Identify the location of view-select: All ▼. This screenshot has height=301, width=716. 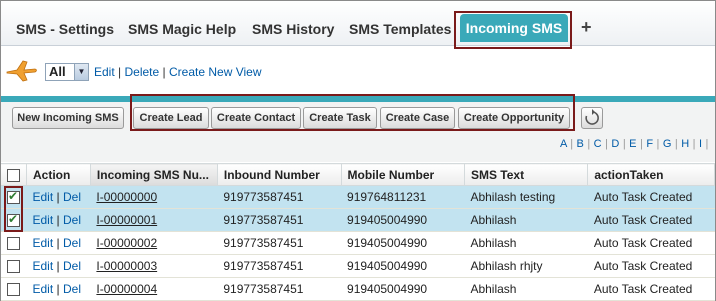
(67, 72).